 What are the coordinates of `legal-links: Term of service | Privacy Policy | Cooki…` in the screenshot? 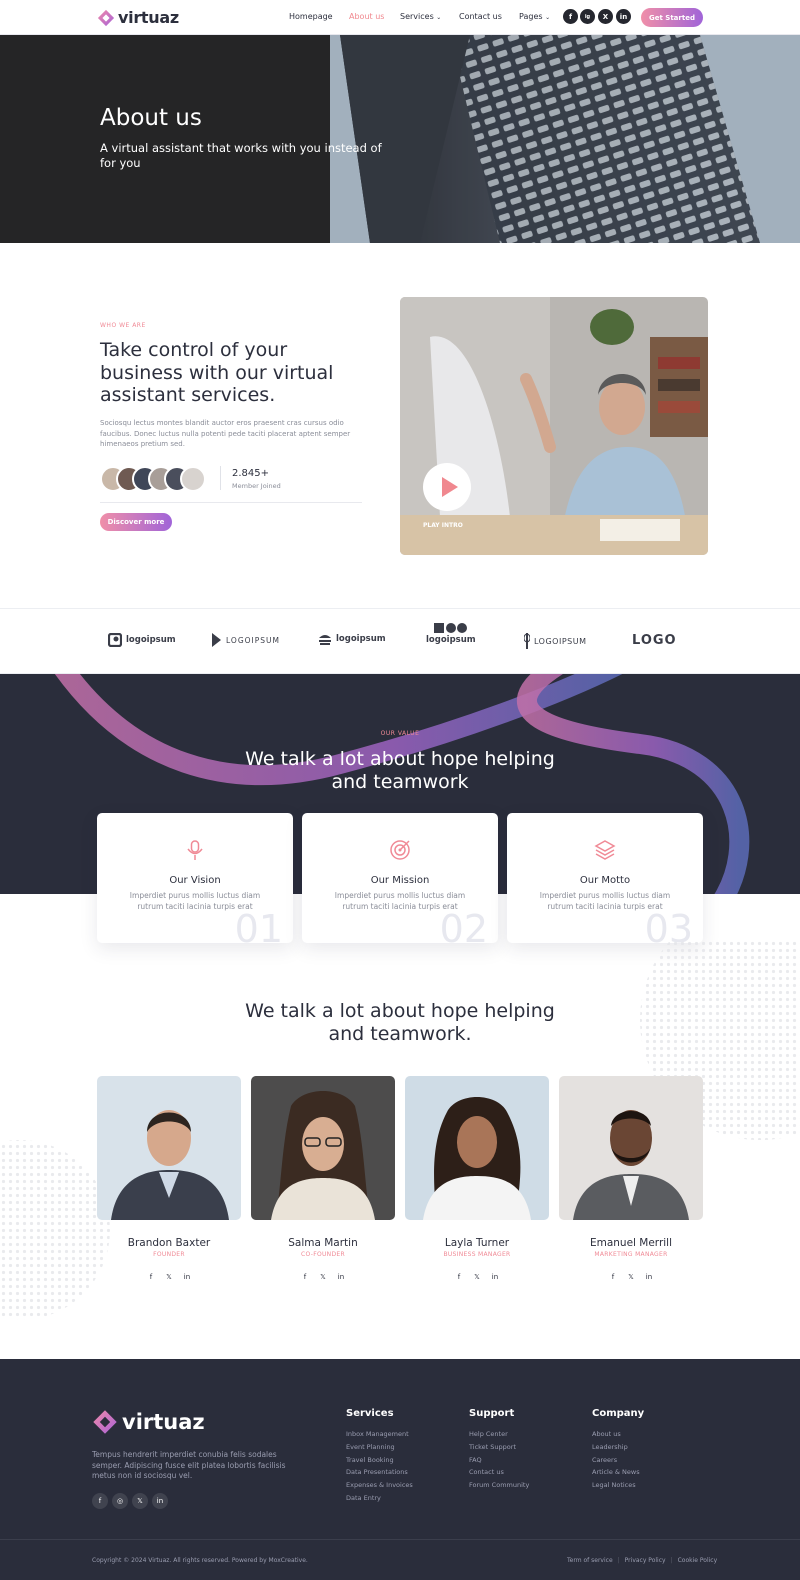 It's located at (642, 1560).